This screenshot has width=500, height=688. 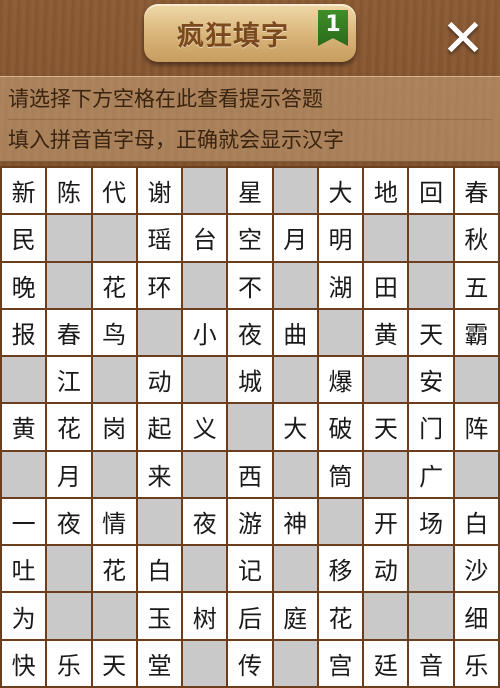 What do you see at coordinates (159, 427) in the screenshot?
I see `grid-cell: 起` at bounding box center [159, 427].